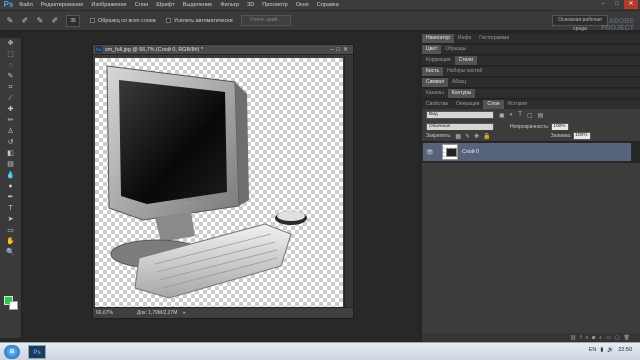 The width and height of the screenshot is (640, 360). What do you see at coordinates (580, 23) in the screenshot?
I see `workspace-switcher: Основная рабочая среда` at bounding box center [580, 23].